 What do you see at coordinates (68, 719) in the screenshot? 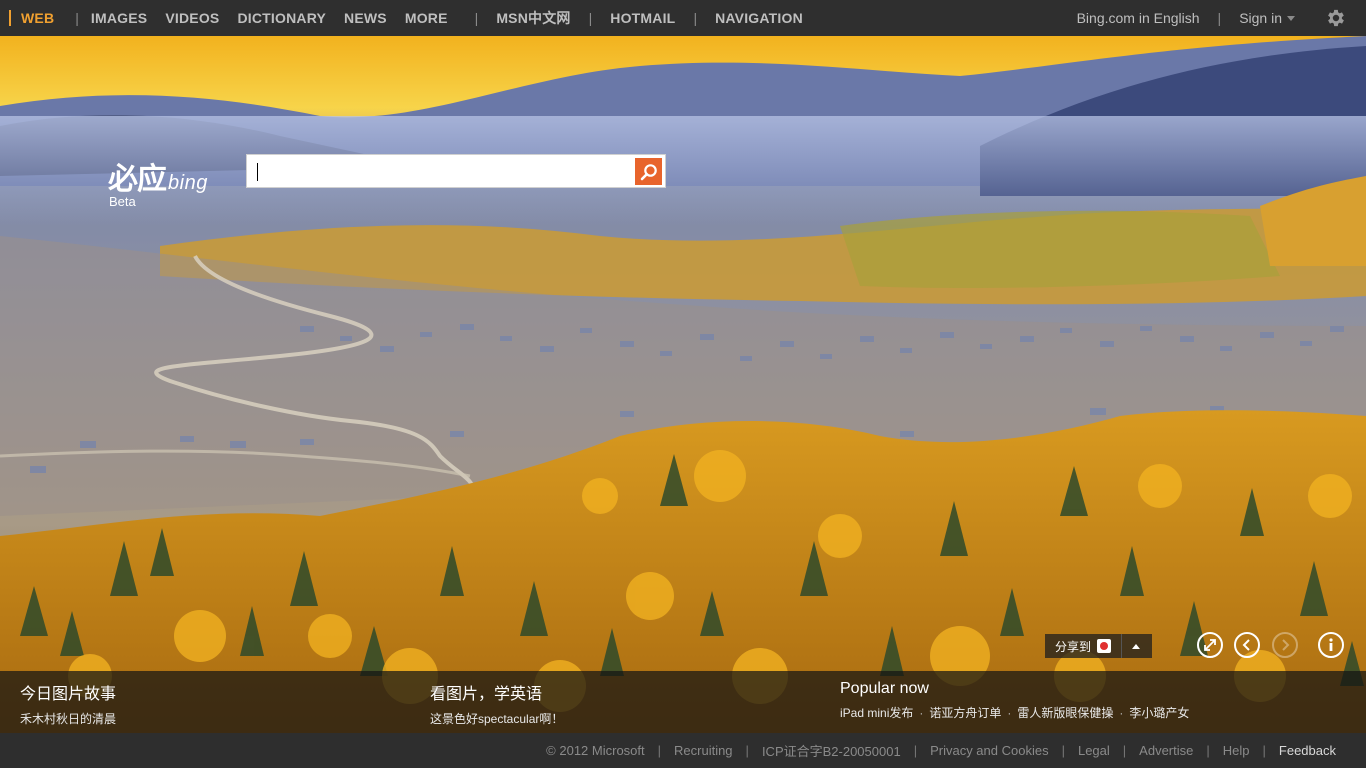
I see `story-subtitle: 禾木村秋日的清晨` at bounding box center [68, 719].